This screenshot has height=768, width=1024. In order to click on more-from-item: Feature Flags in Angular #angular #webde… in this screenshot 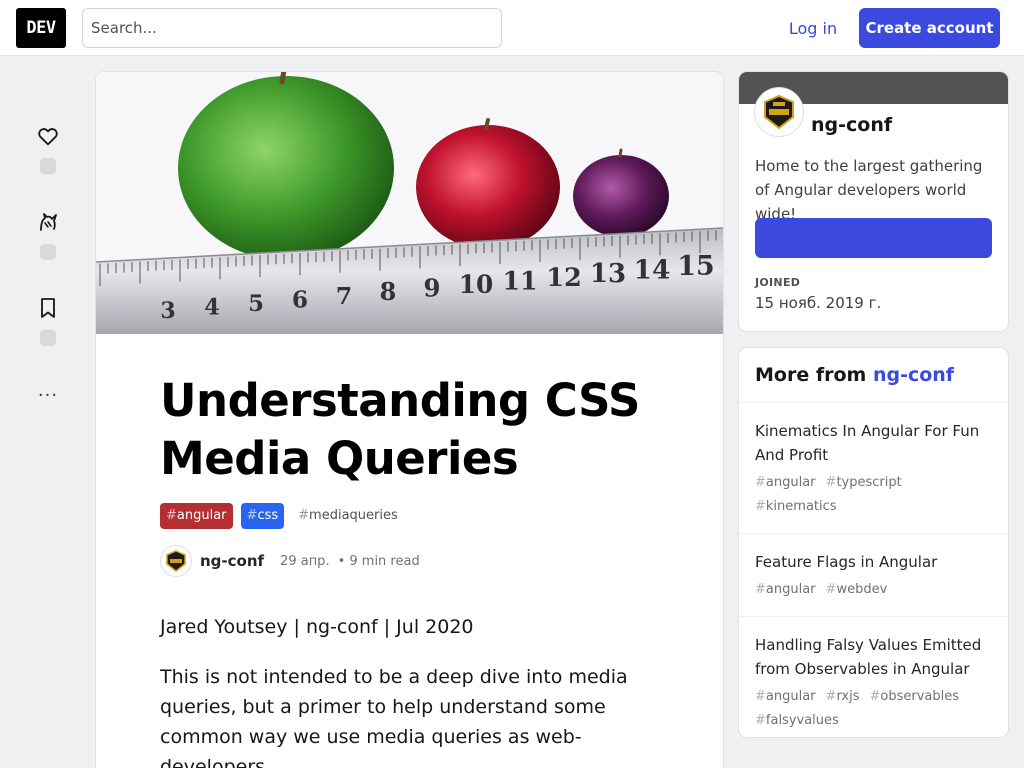, I will do `click(873, 575)`.